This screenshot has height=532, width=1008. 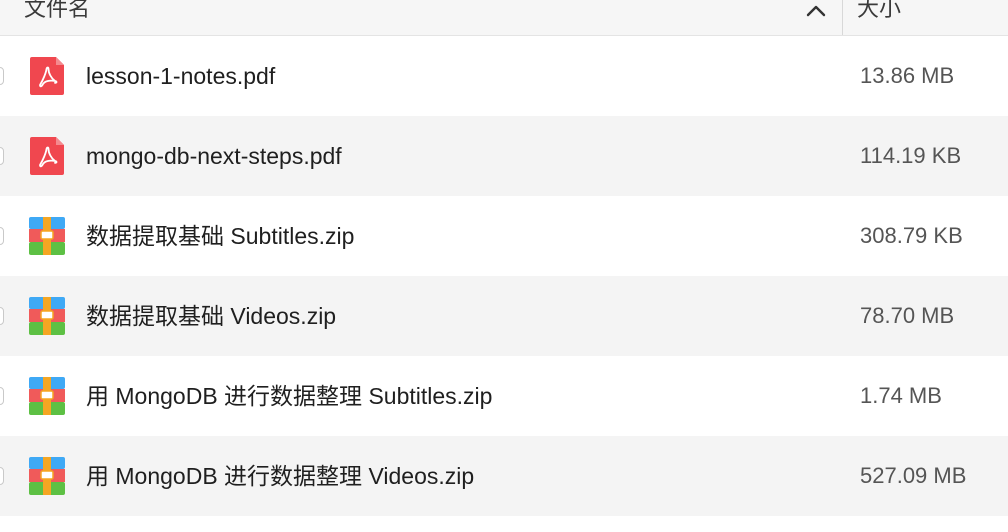 I want to click on file-size: 1.74 MB, so click(x=901, y=395).